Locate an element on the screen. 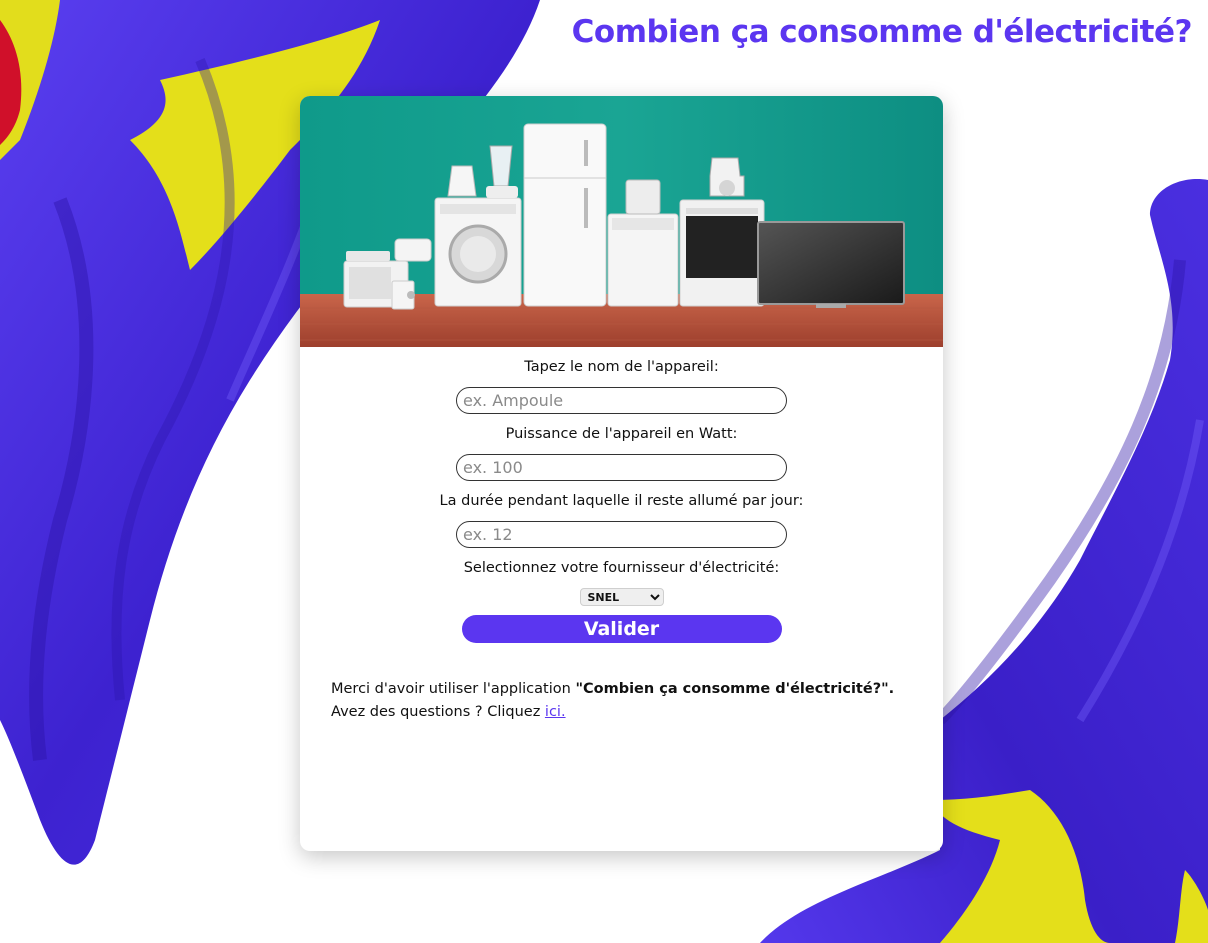  provider-select: SNEL is located at coordinates (621, 597).